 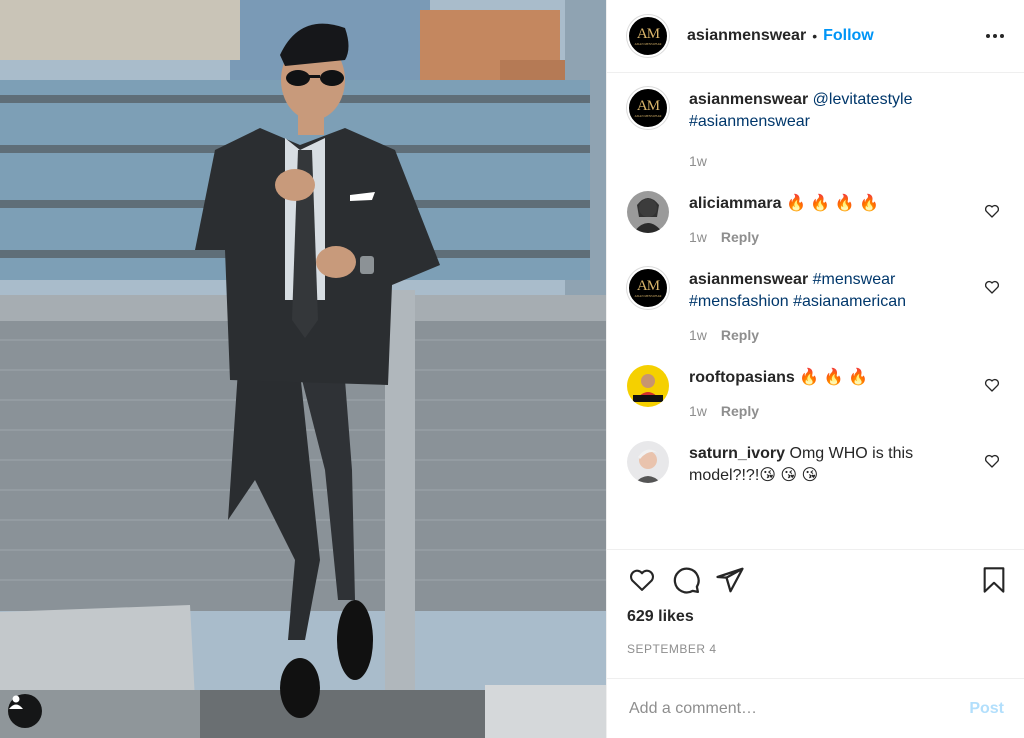 What do you see at coordinates (817, 649) in the screenshot?
I see `post-date: SEPTEMBER 4` at bounding box center [817, 649].